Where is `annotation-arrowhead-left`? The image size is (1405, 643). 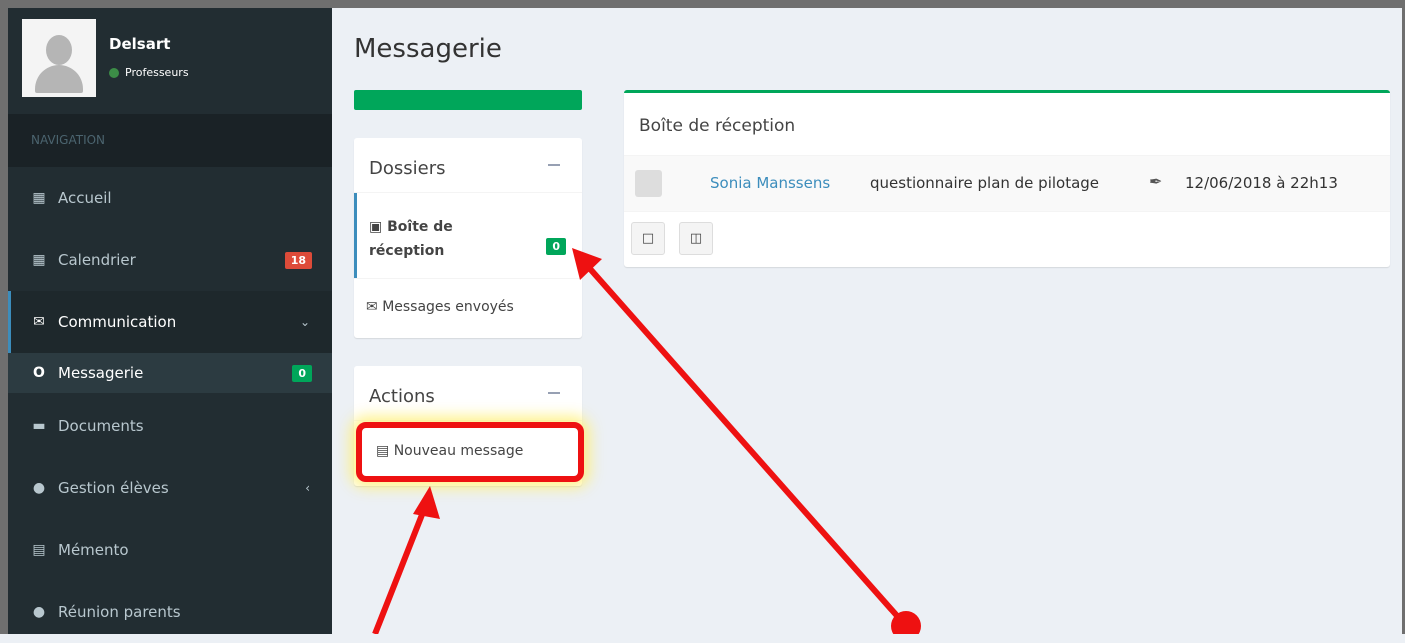
annotation-arrowhead-left is located at coordinates (426, 502).